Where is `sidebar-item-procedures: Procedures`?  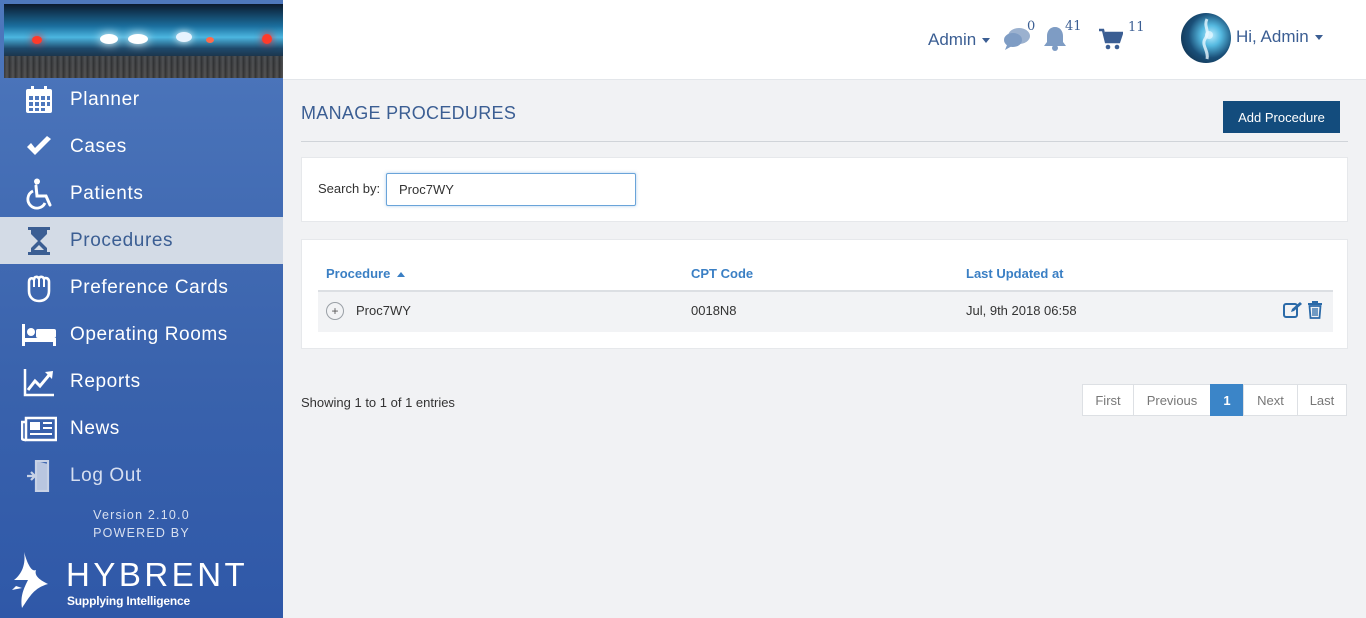
sidebar-item-procedures: Procedures is located at coordinates (141, 240).